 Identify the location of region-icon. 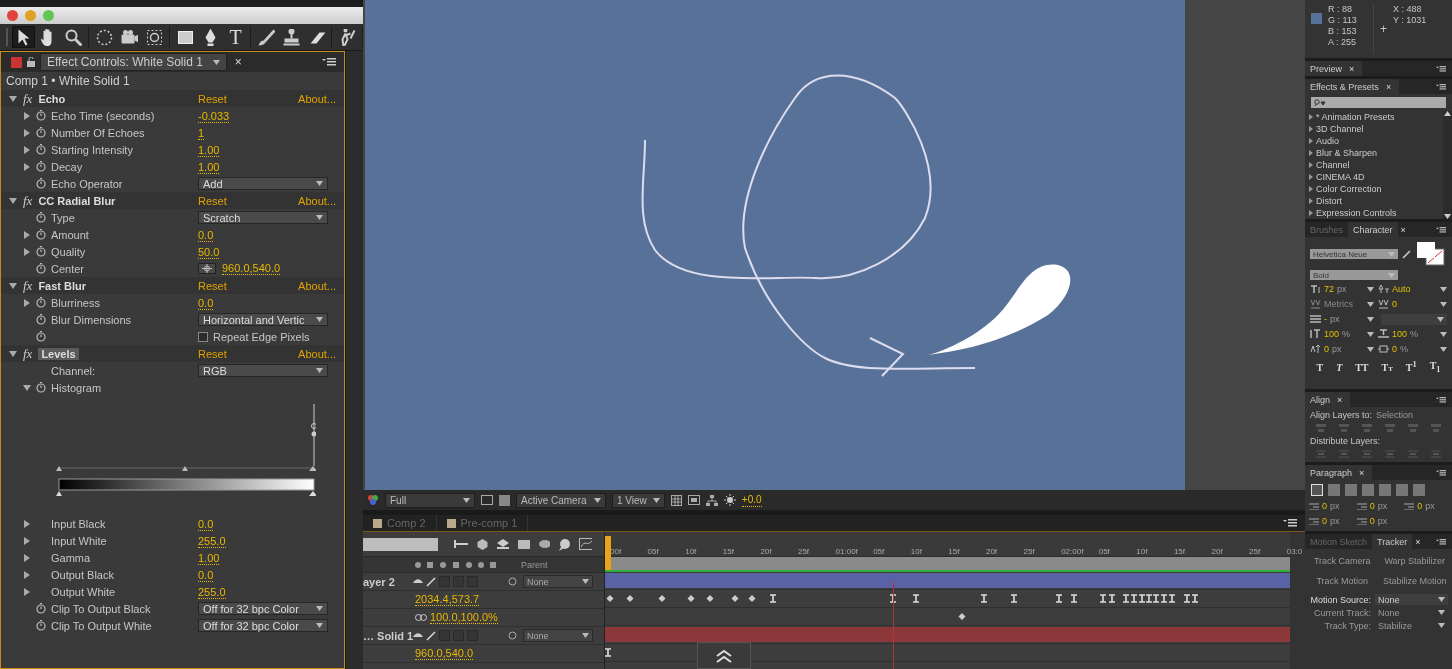
(487, 500).